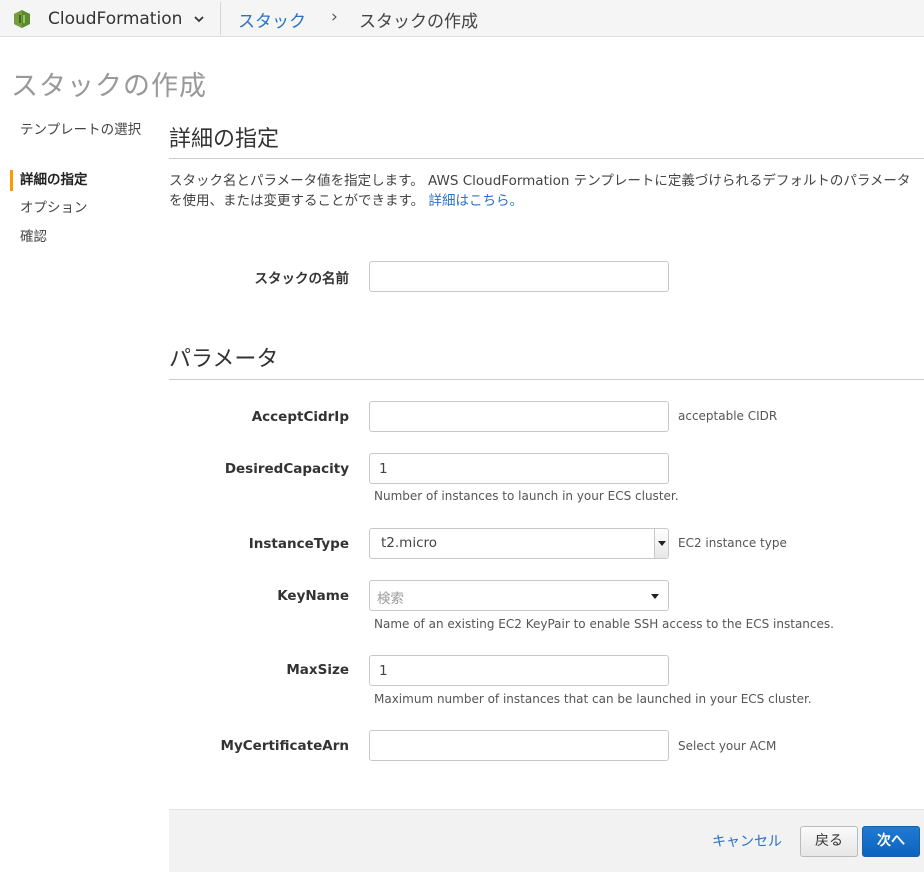 The width and height of the screenshot is (924, 872). What do you see at coordinates (28, 237) in the screenshot?
I see `step-review: 確認` at bounding box center [28, 237].